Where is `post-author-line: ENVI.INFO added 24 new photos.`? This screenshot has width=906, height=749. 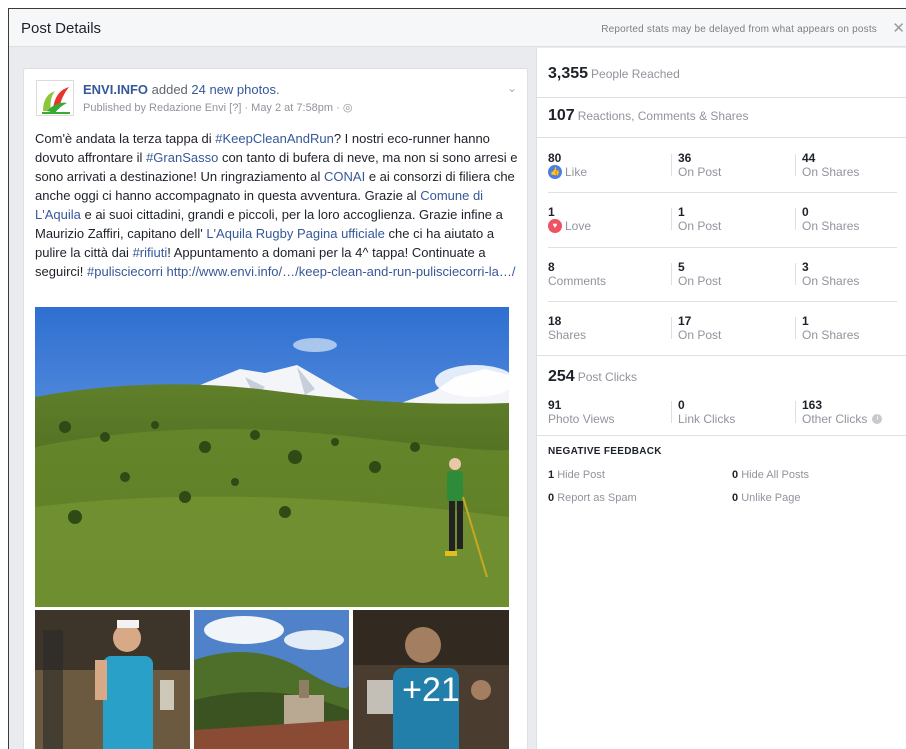
post-author-line: ENVI.INFO added 24 new photos. is located at coordinates (181, 89).